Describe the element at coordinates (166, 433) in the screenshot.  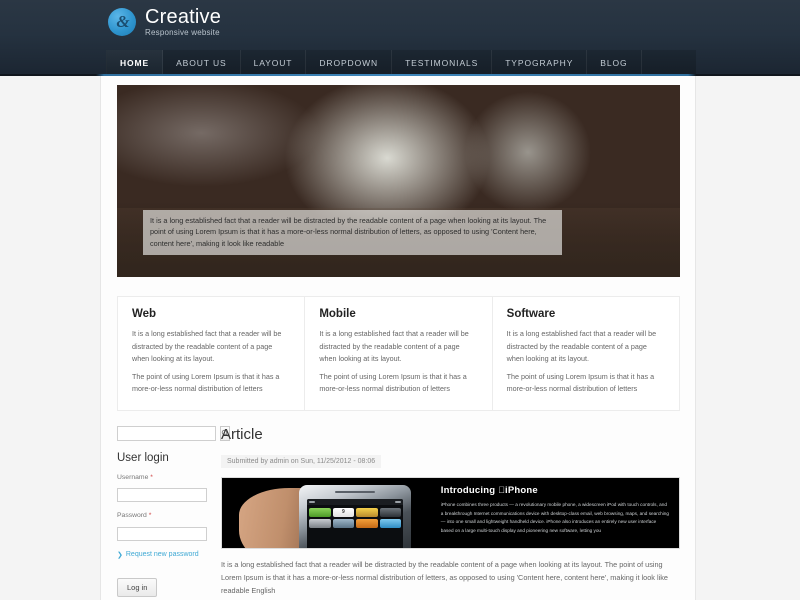
I see `search-input` at that location.